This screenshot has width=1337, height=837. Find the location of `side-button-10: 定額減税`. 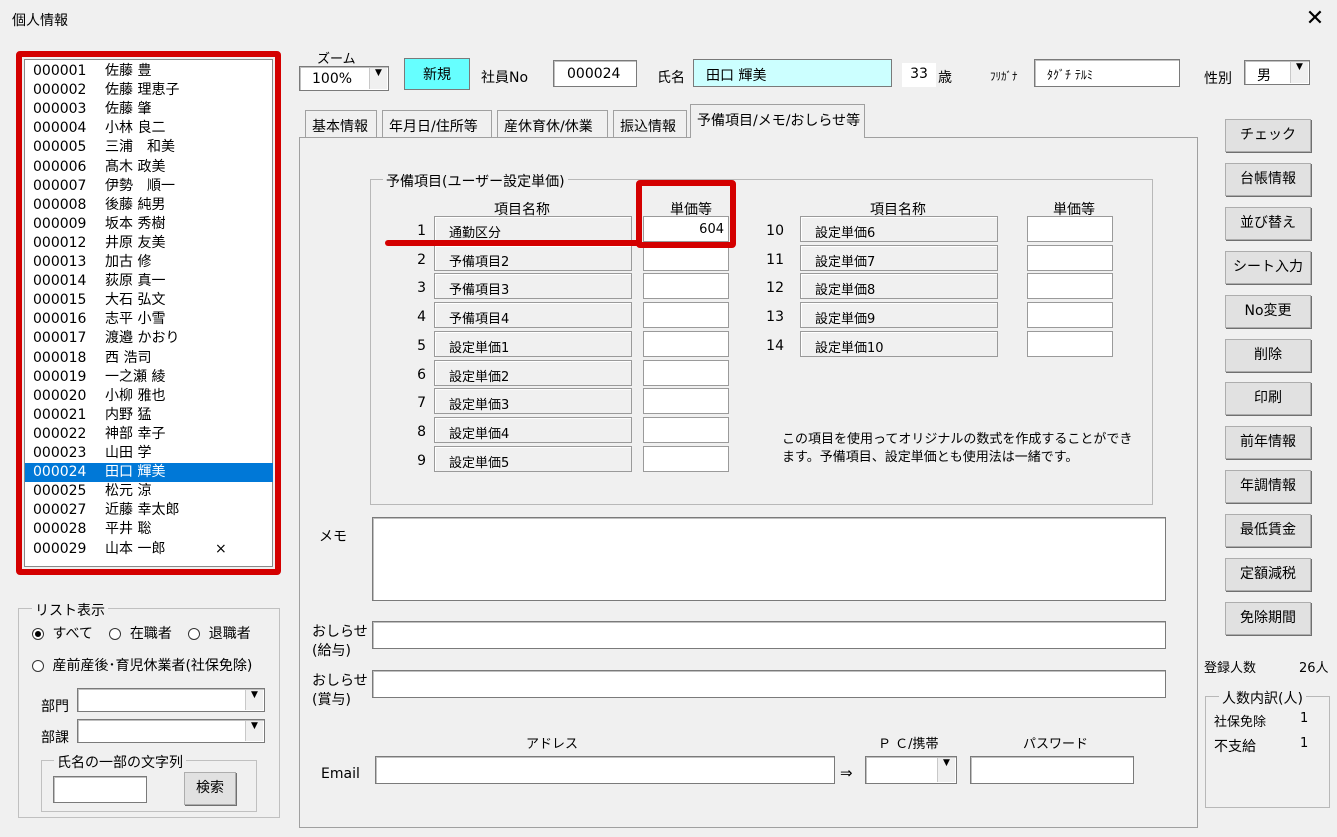

side-button-10: 定額減税 is located at coordinates (1268, 574).